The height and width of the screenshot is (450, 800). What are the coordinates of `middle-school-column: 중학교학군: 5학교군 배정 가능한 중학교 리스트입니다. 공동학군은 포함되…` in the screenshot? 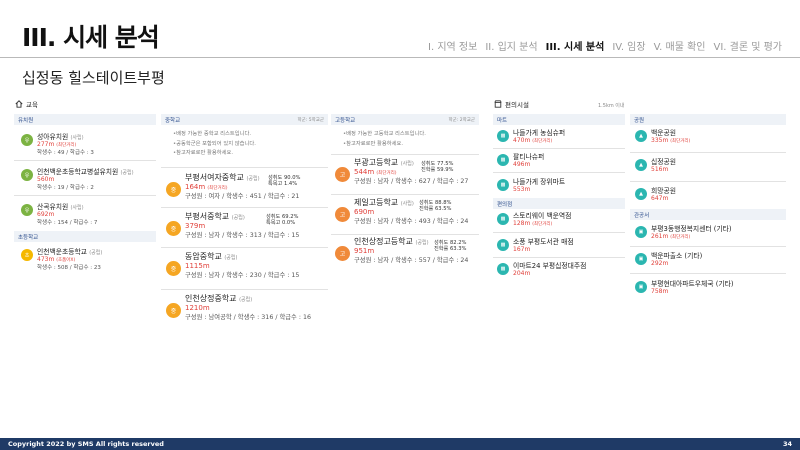 It's located at (244, 138).